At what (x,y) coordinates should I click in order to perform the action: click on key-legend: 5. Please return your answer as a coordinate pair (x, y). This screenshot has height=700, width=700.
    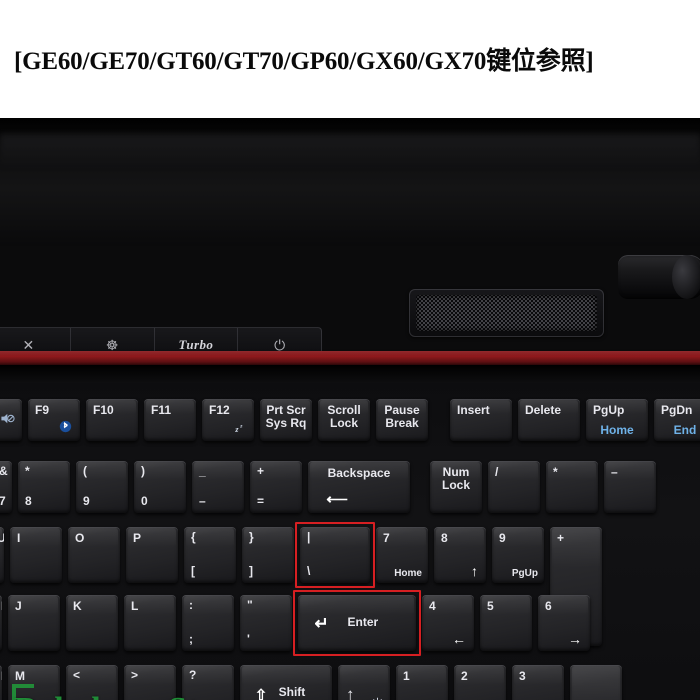
    Looking at the image, I should click on (490, 606).